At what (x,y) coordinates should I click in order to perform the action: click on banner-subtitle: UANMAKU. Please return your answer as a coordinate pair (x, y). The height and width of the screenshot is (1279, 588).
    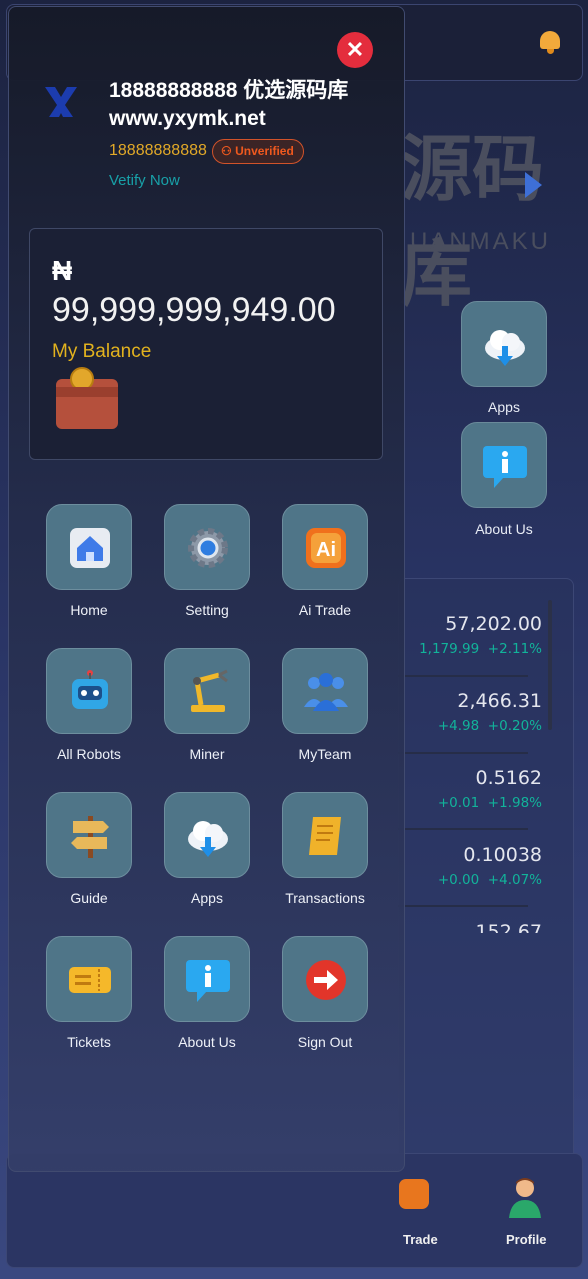
    Looking at the image, I should click on (481, 241).